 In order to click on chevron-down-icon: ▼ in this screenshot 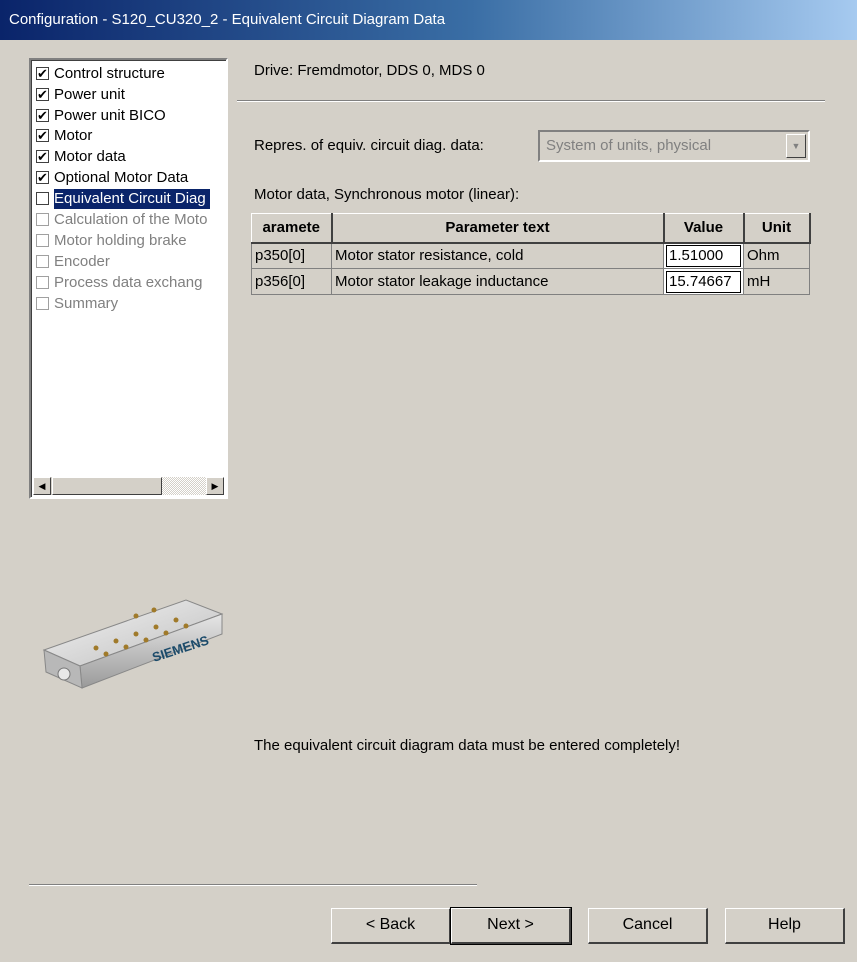, I will do `click(796, 146)`.